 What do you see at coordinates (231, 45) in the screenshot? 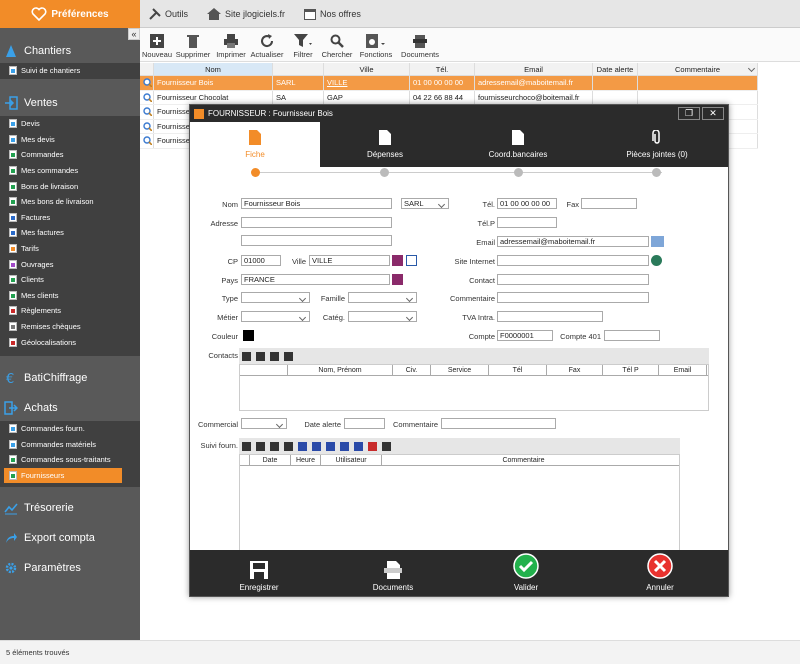
I see `imprimer-button: Imprimer` at bounding box center [231, 45].